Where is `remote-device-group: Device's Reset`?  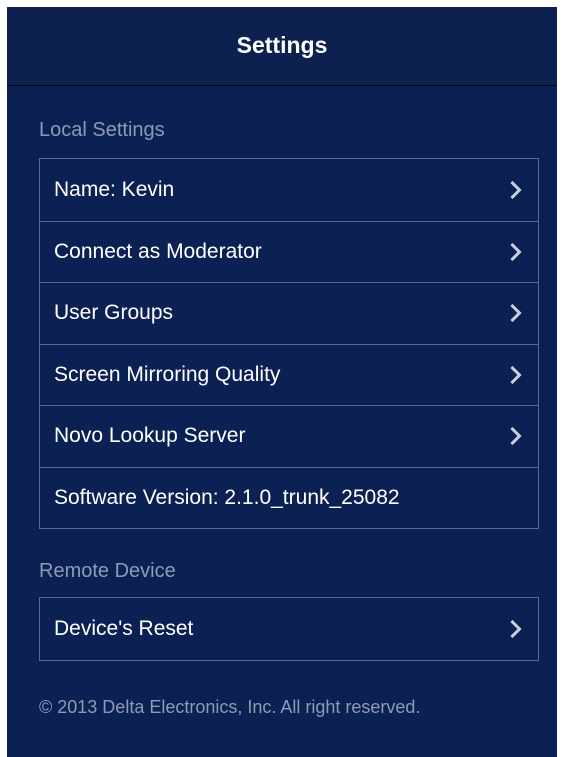
remote-device-group: Device's Reset is located at coordinates (289, 629).